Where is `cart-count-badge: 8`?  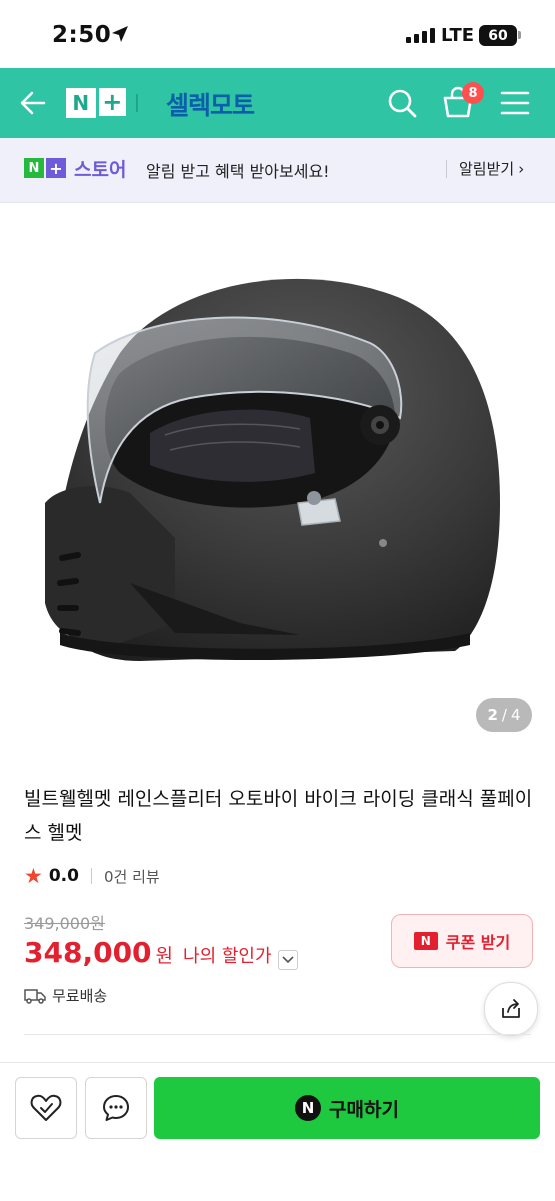 cart-count-badge: 8 is located at coordinates (473, 93).